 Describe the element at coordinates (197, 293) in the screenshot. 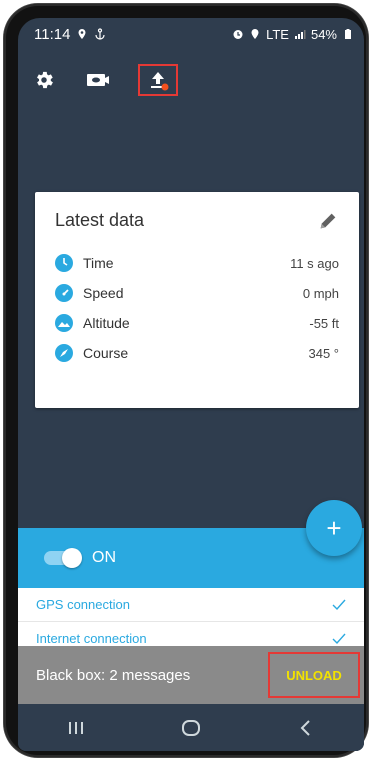

I see `data-row-speed: Speed 0 mph` at that location.